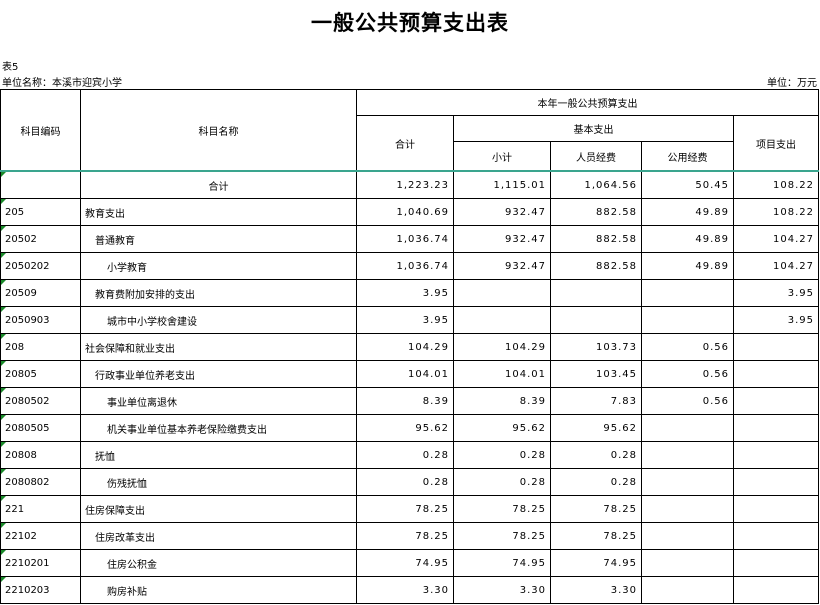 The image size is (820, 605). Describe the element at coordinates (405, 143) in the screenshot. I see `header-total: 合计` at that location.